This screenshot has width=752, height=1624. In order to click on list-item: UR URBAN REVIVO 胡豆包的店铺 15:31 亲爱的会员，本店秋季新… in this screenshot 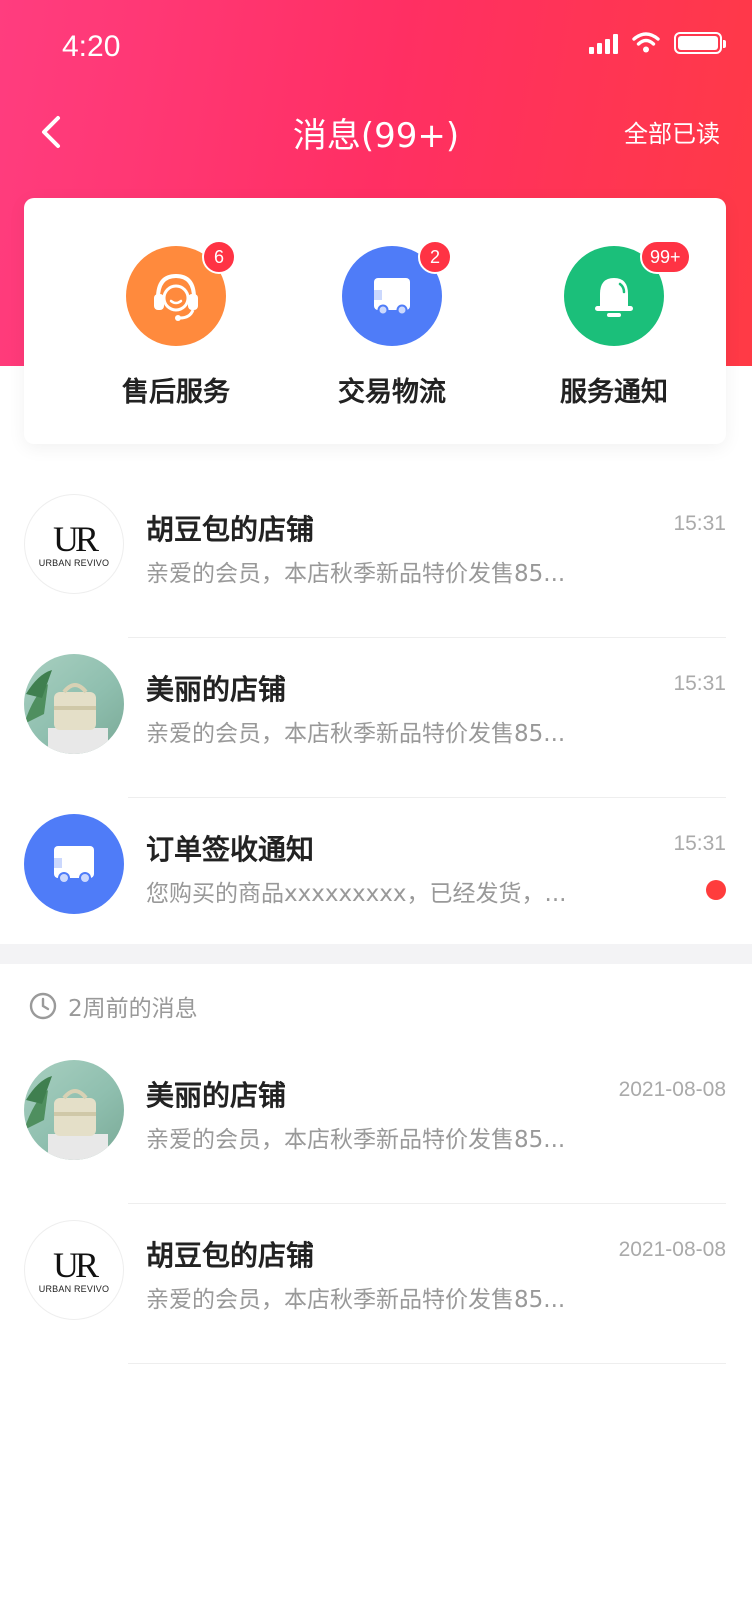, I will do `click(376, 558)`.